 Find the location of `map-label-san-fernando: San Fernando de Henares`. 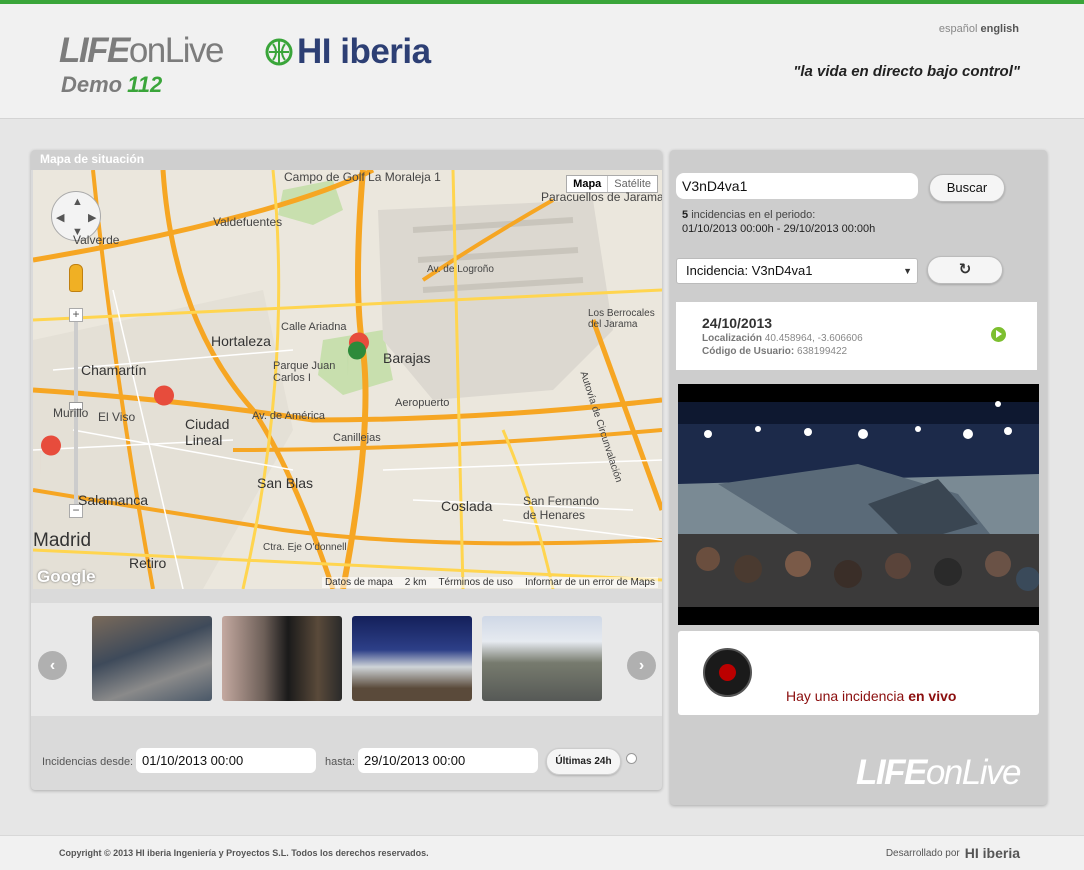

map-label-san-fernando: San Fernando de Henares is located at coordinates (561, 508).